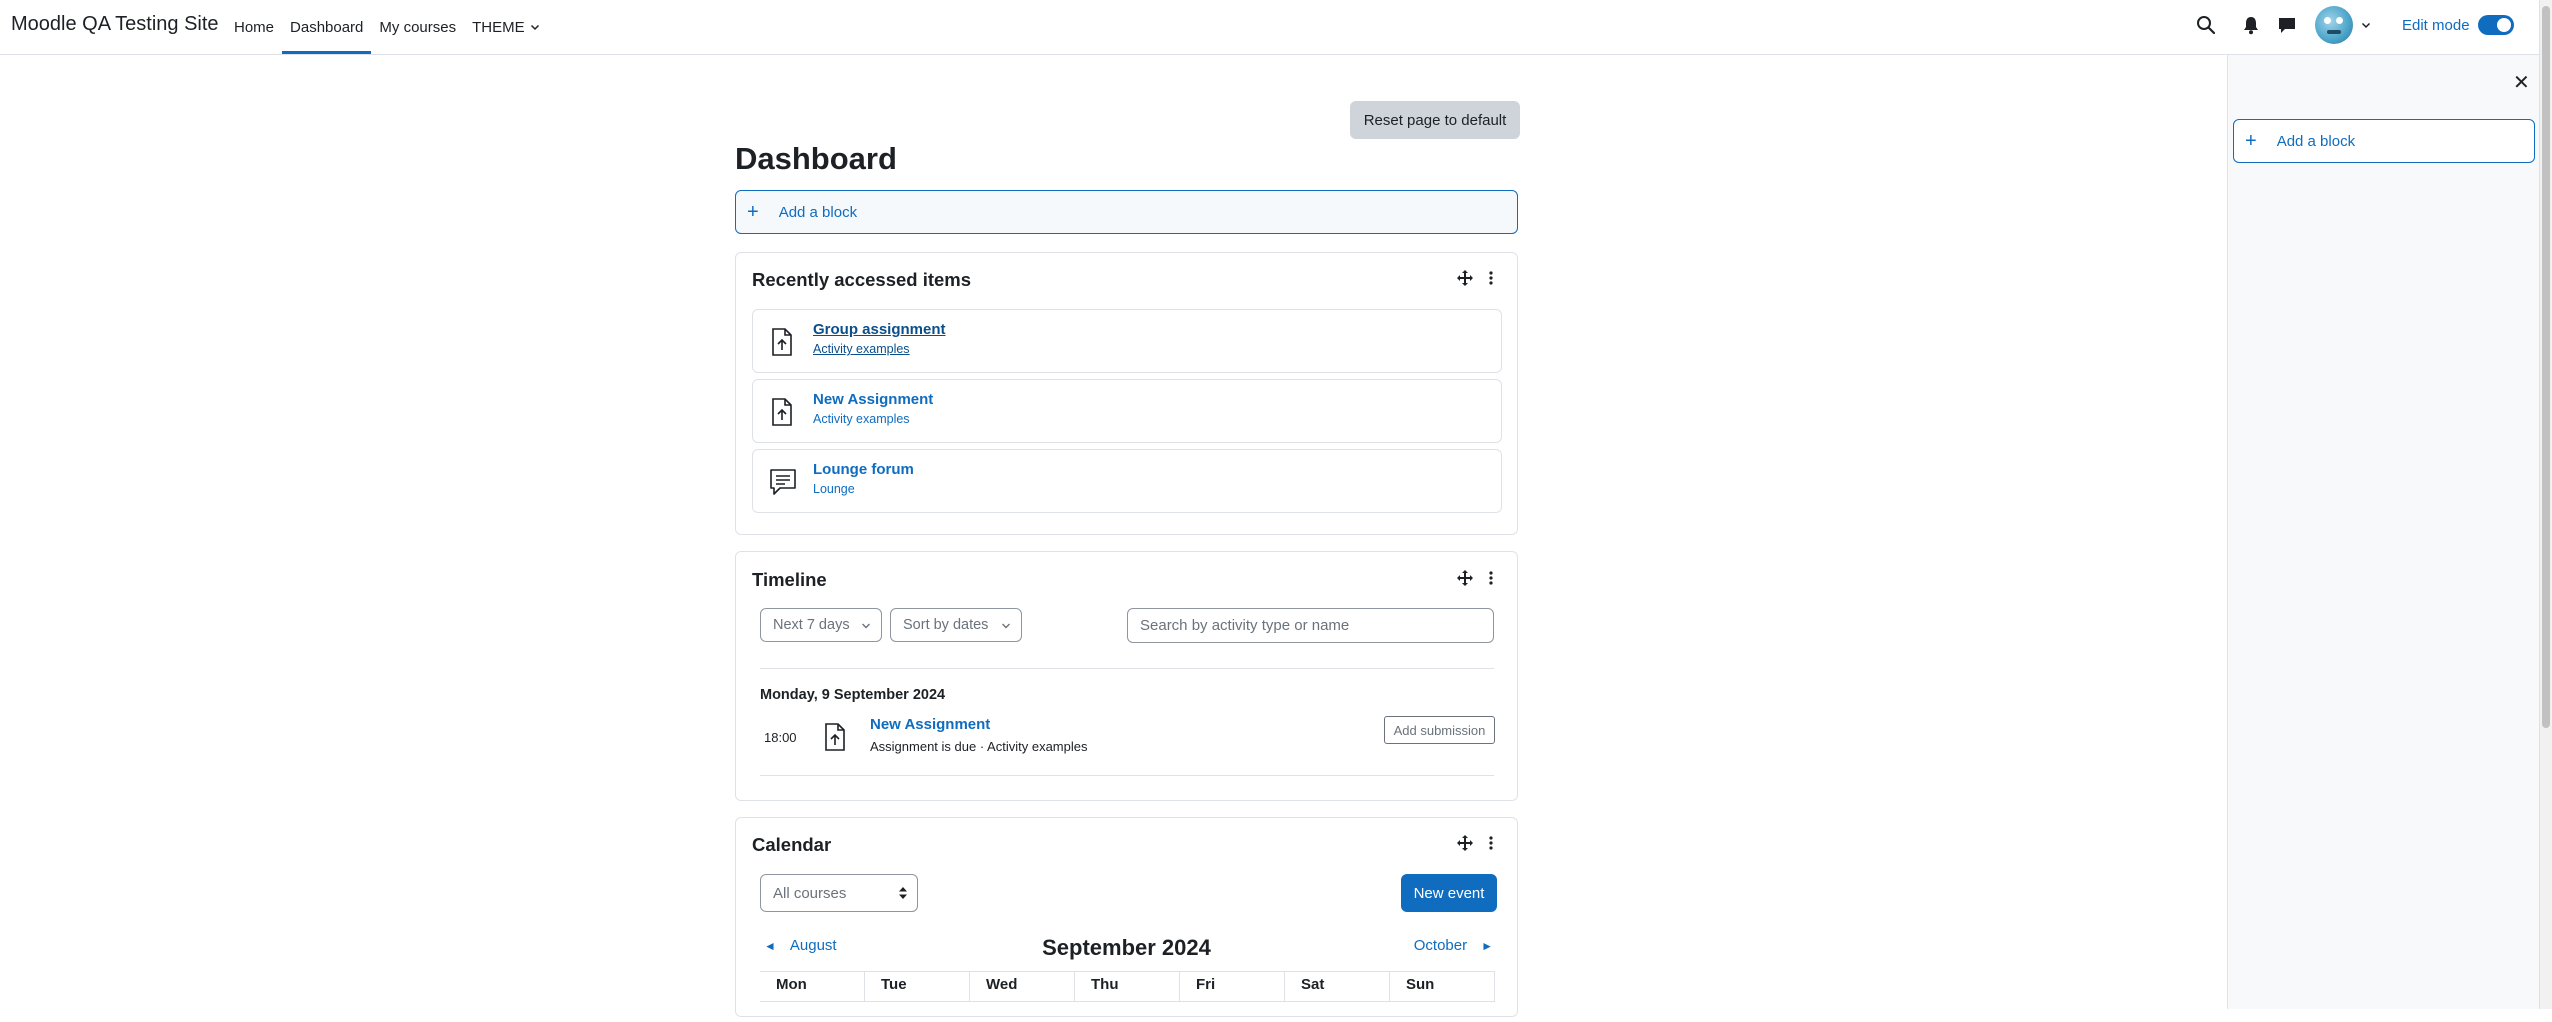  Describe the element at coordinates (2436, 25) in the screenshot. I see `edit-mode-label: Edit mode` at that location.